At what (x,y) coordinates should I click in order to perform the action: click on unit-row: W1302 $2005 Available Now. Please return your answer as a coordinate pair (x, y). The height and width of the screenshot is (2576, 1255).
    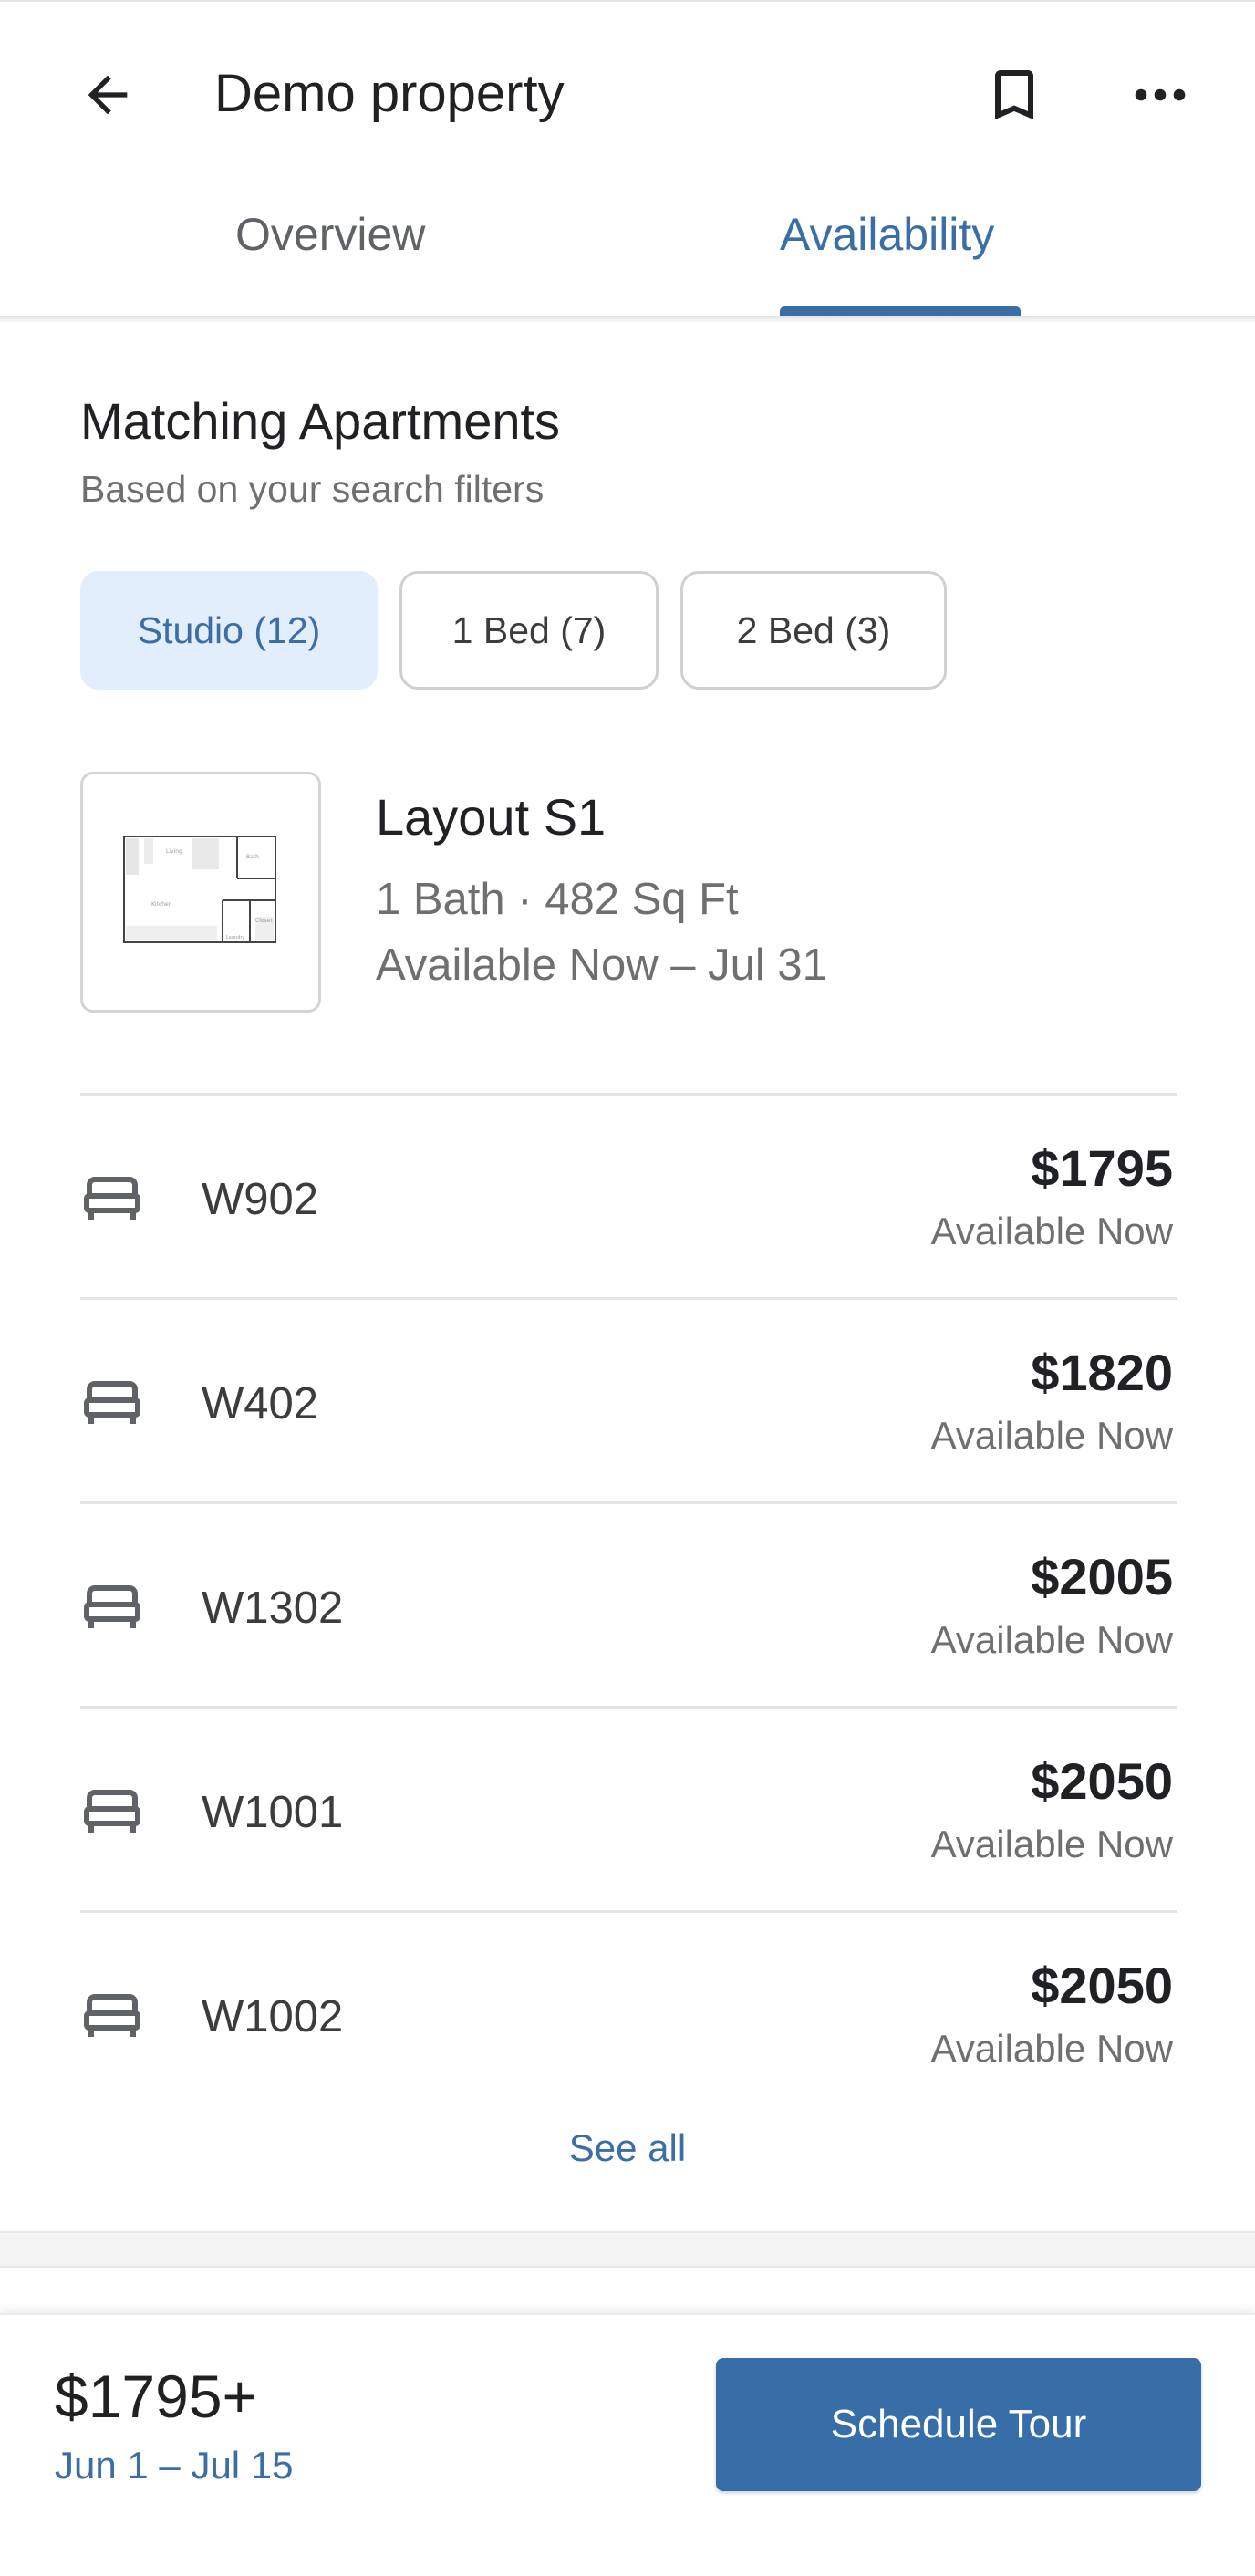
    Looking at the image, I should click on (628, 1603).